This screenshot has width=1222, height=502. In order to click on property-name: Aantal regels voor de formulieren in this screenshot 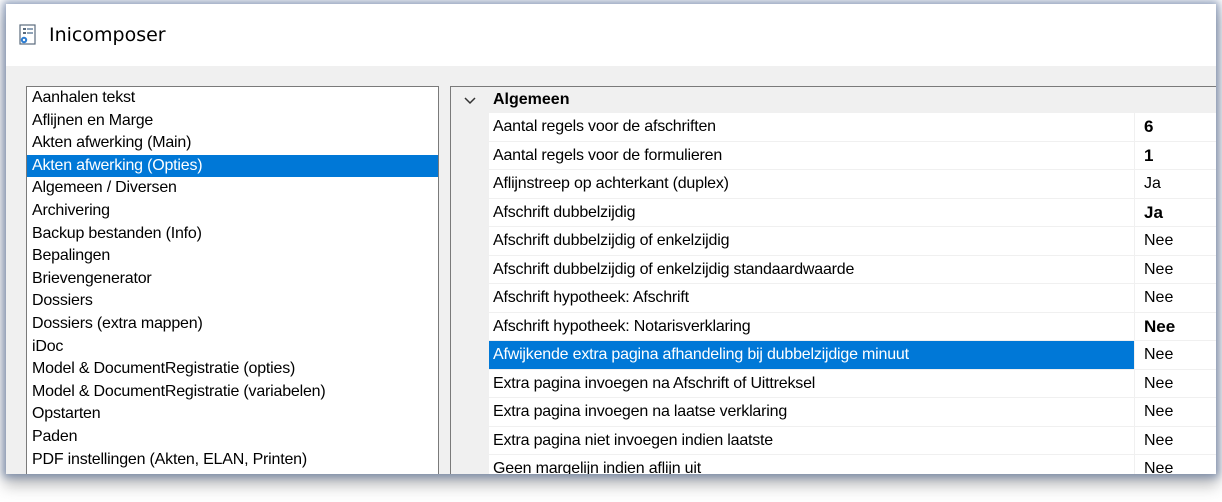, I will do `click(812, 155)`.